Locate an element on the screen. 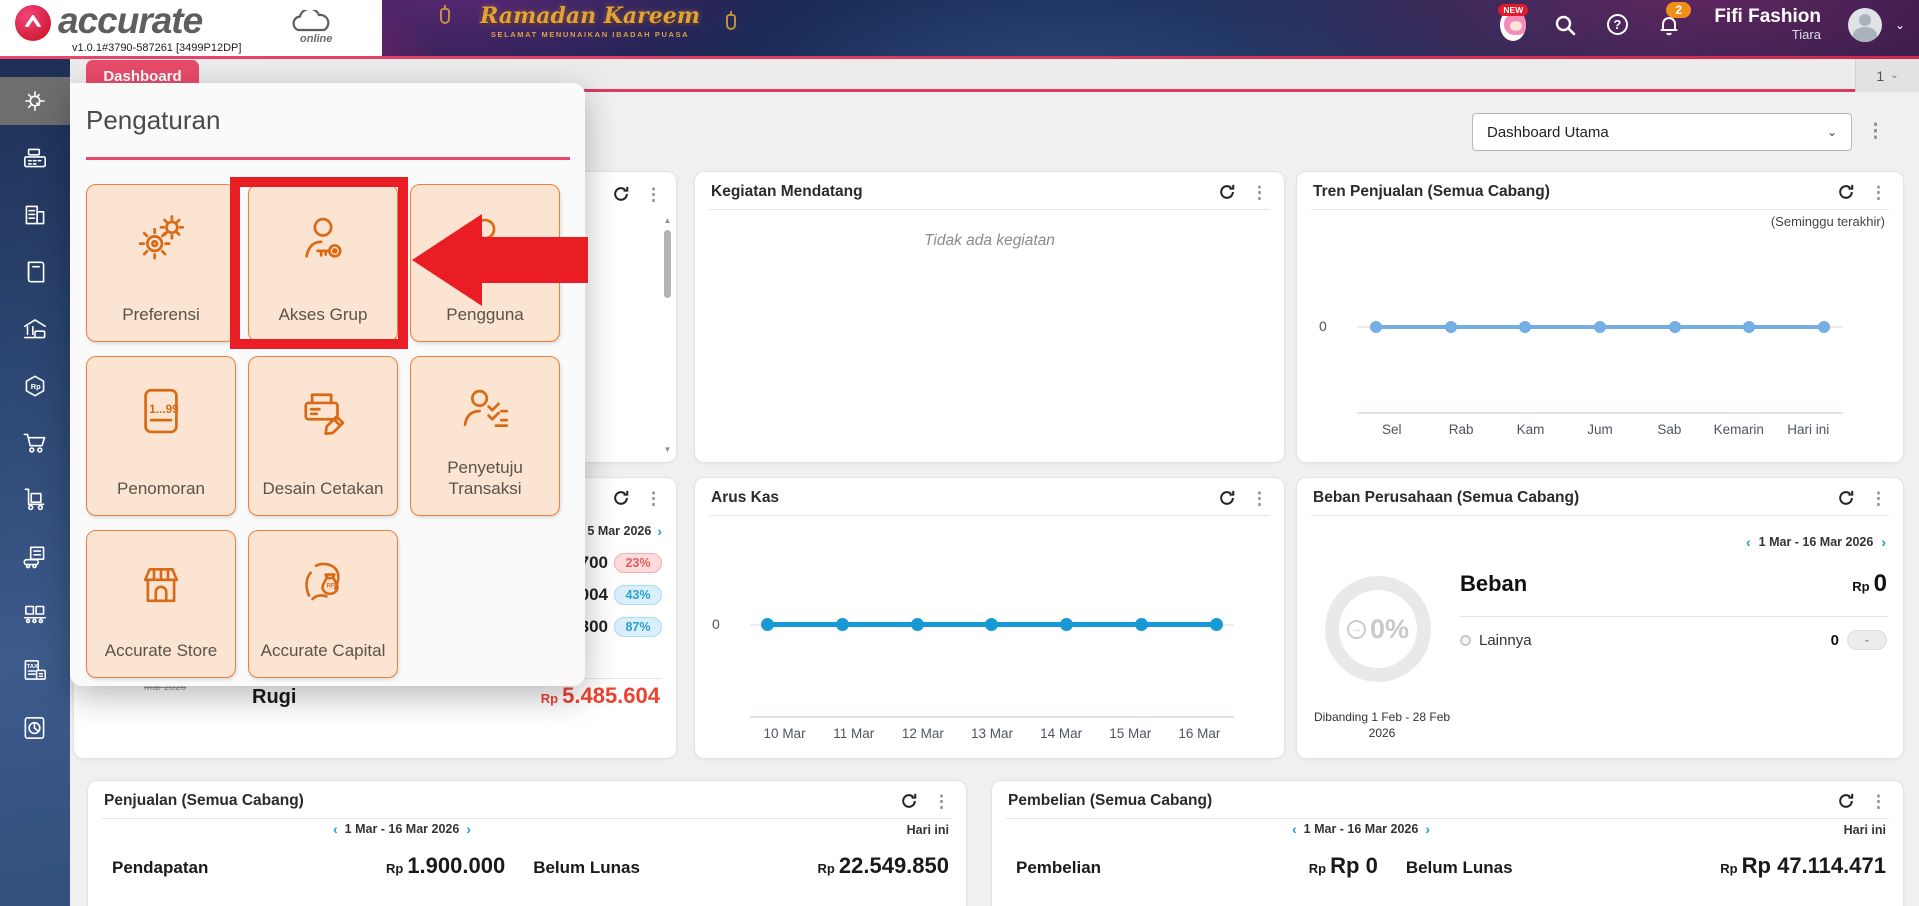 This screenshot has height=906, width=1919. sidebar-item-settings is located at coordinates (35, 101).